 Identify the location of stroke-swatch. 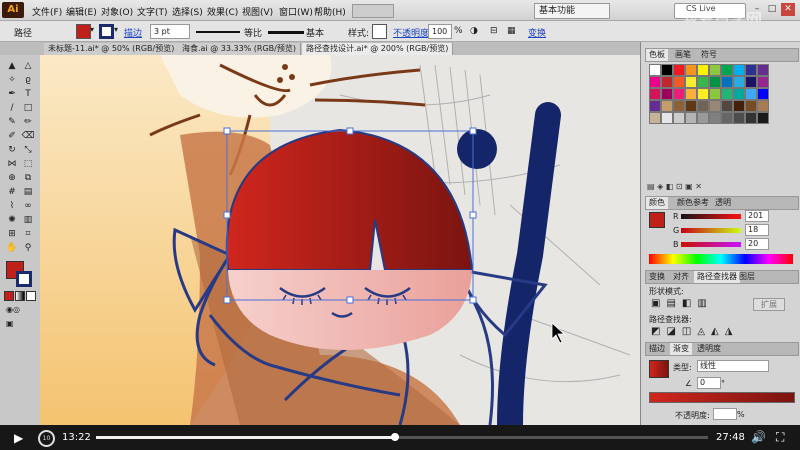
(106, 31).